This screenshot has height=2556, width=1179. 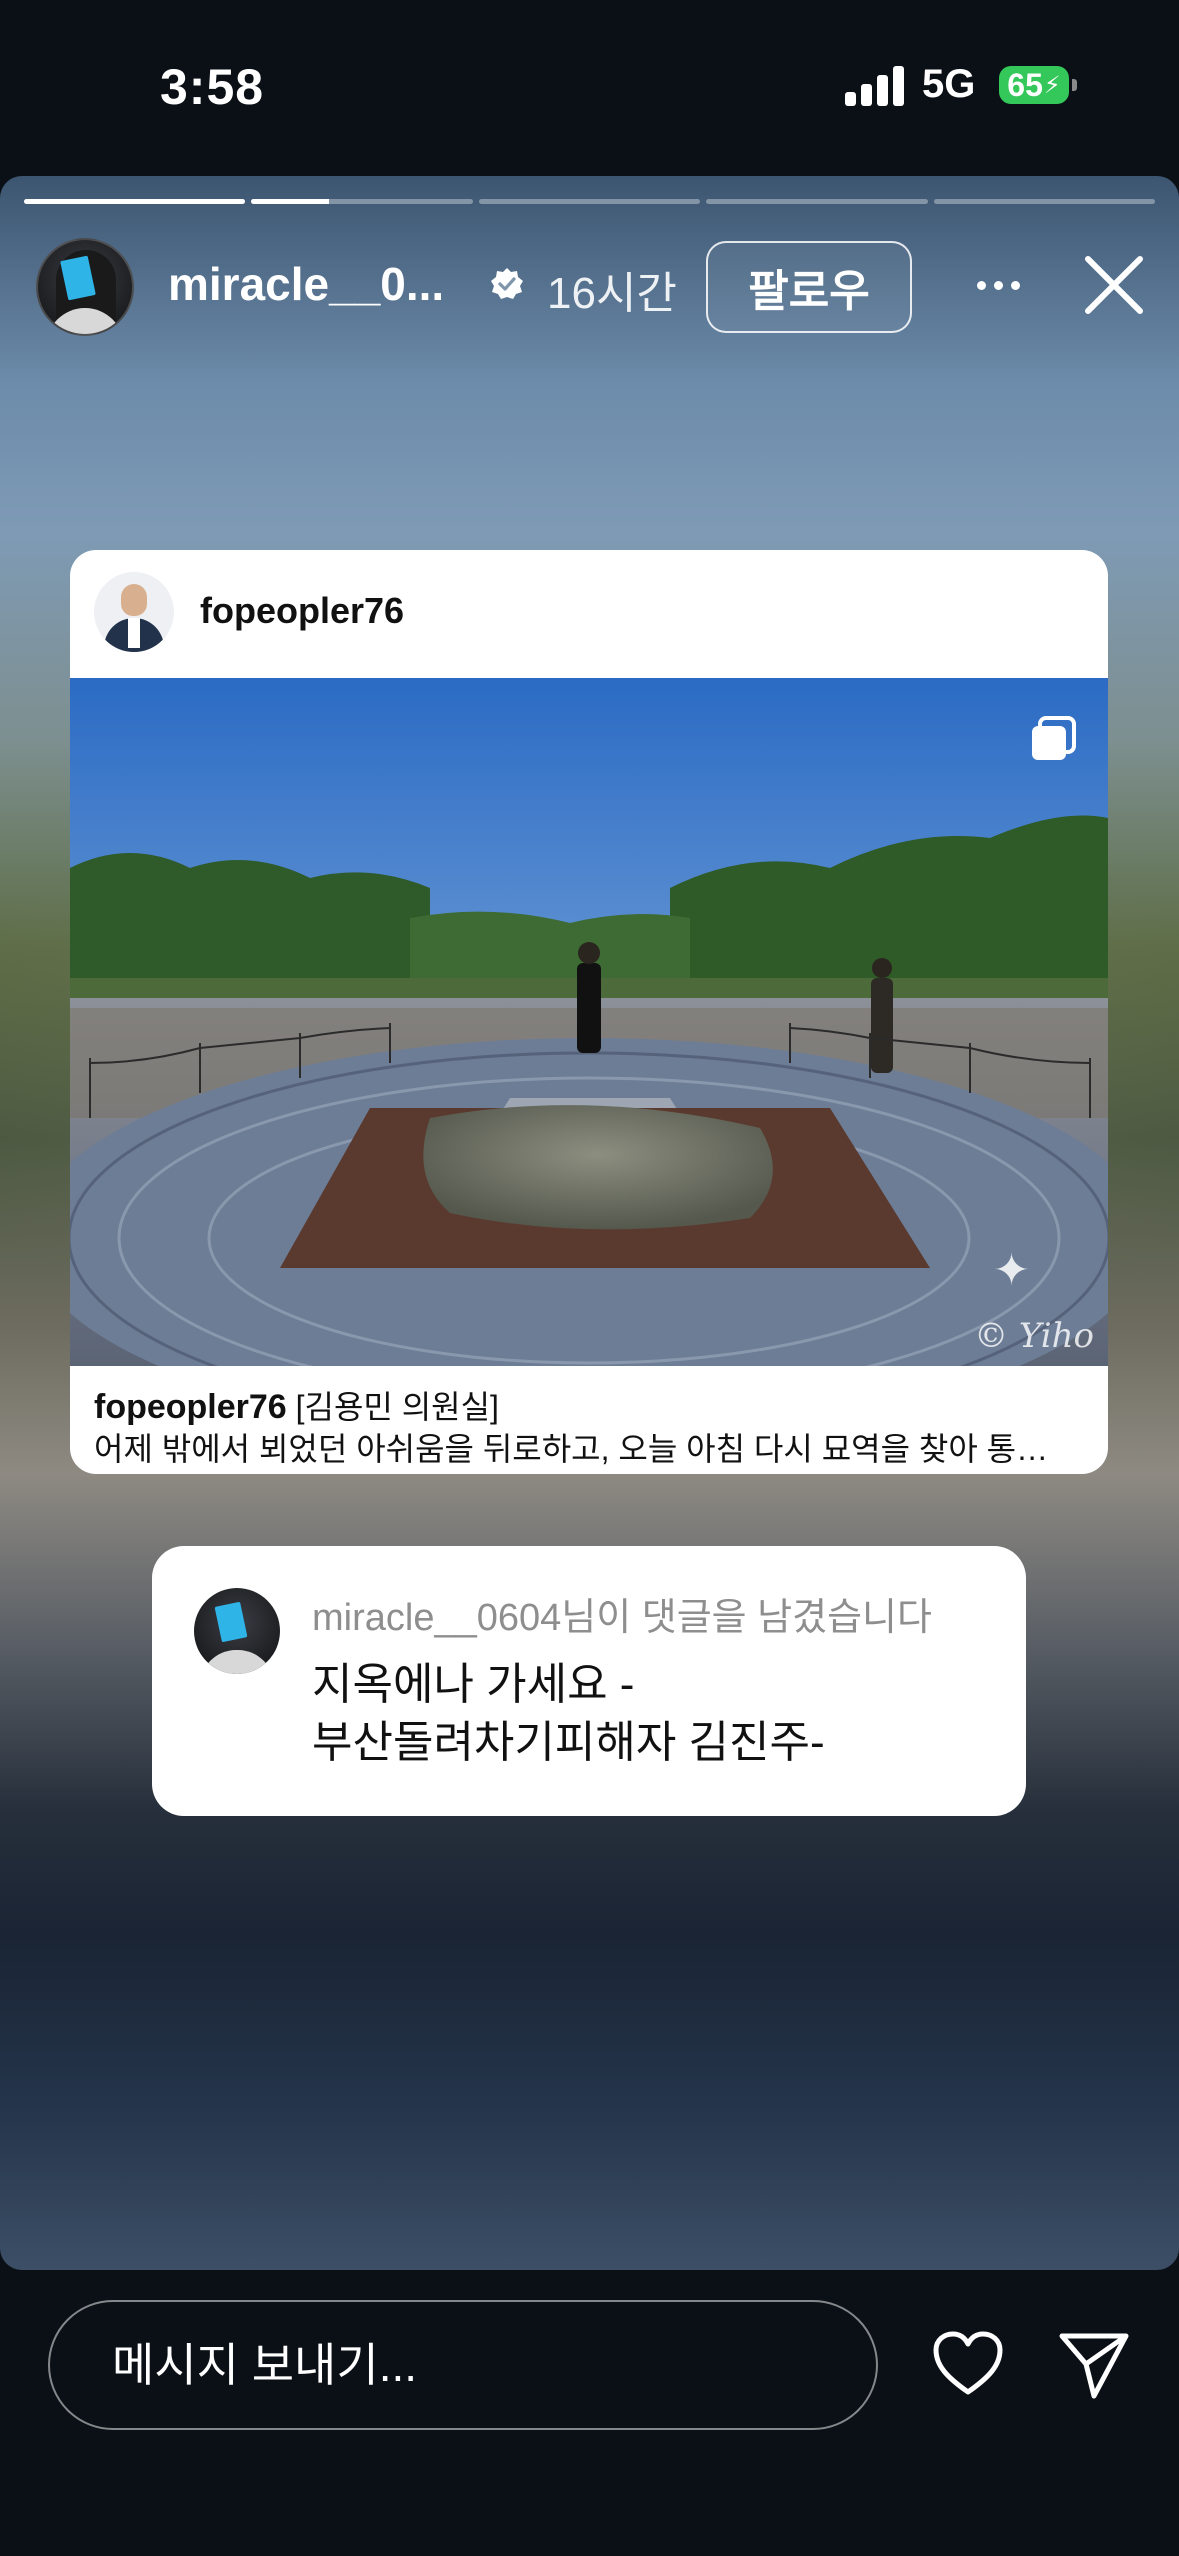 What do you see at coordinates (568, 1714) in the screenshot?
I see `reply-text: 지옥에나 가세요 - 부산돌려차기피해자 김진주-` at bounding box center [568, 1714].